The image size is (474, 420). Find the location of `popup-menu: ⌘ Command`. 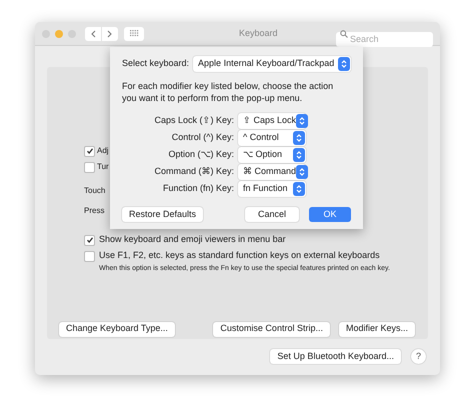

popup-menu: ⌘ Command is located at coordinates (272, 172).